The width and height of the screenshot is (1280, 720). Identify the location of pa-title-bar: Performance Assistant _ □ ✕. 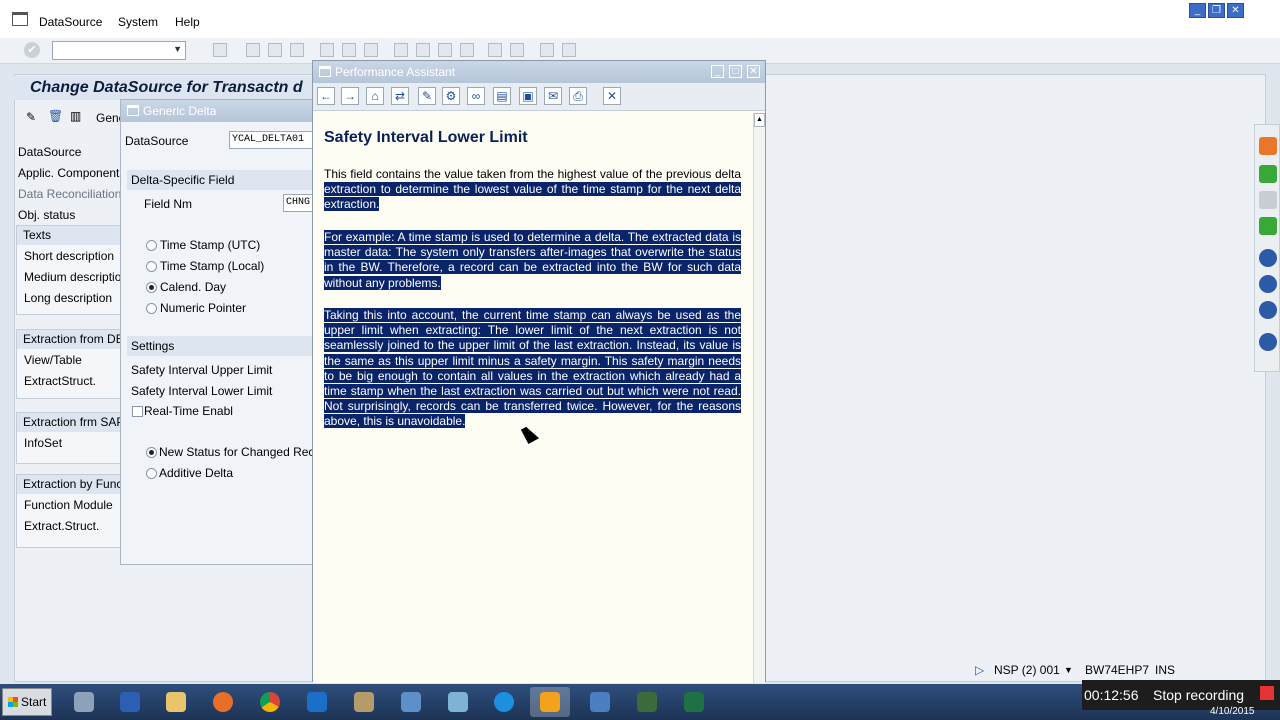
(539, 72).